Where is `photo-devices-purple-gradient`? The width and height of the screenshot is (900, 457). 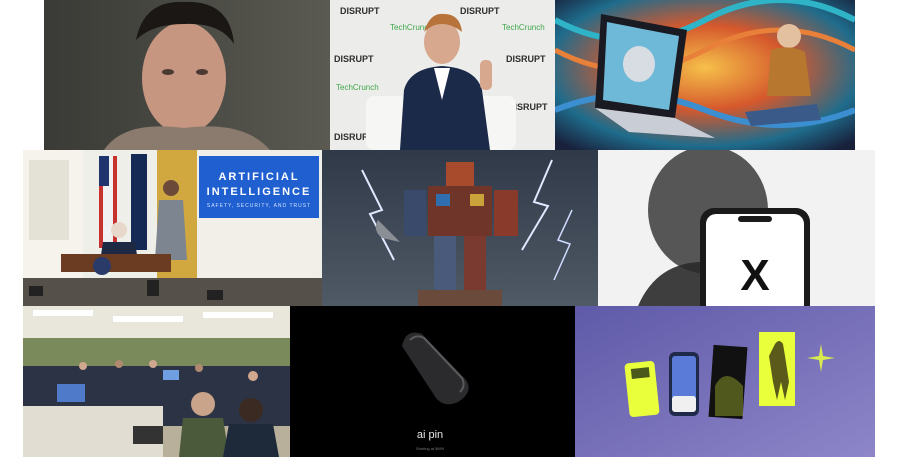
photo-devices-purple-gradient is located at coordinates (725, 381).